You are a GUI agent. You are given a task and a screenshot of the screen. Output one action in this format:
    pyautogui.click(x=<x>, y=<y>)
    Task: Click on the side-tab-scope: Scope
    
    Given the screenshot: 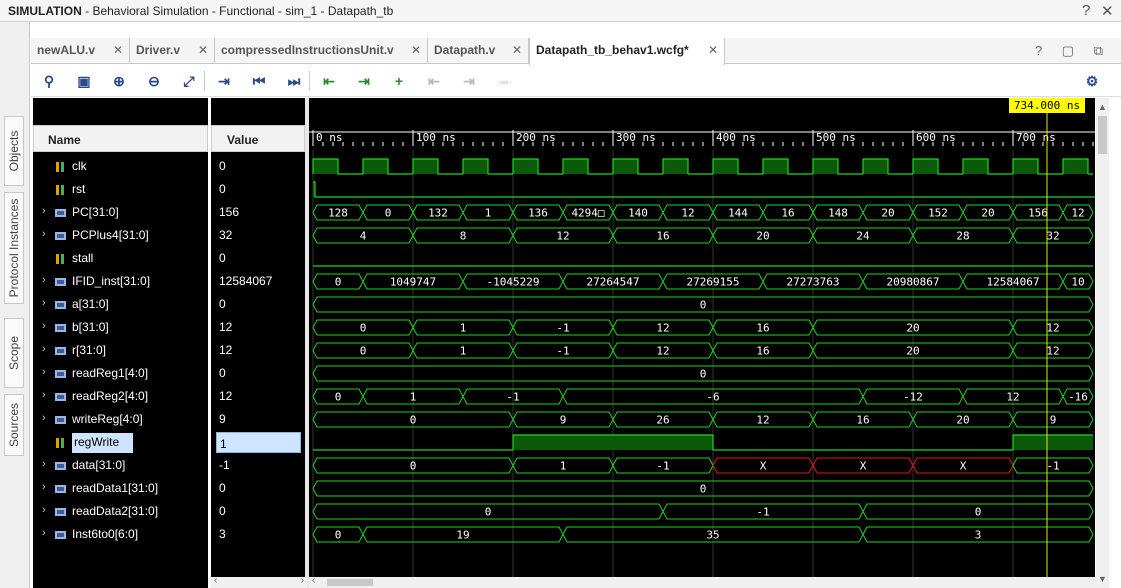 What is the action you would take?
    pyautogui.click(x=14, y=353)
    